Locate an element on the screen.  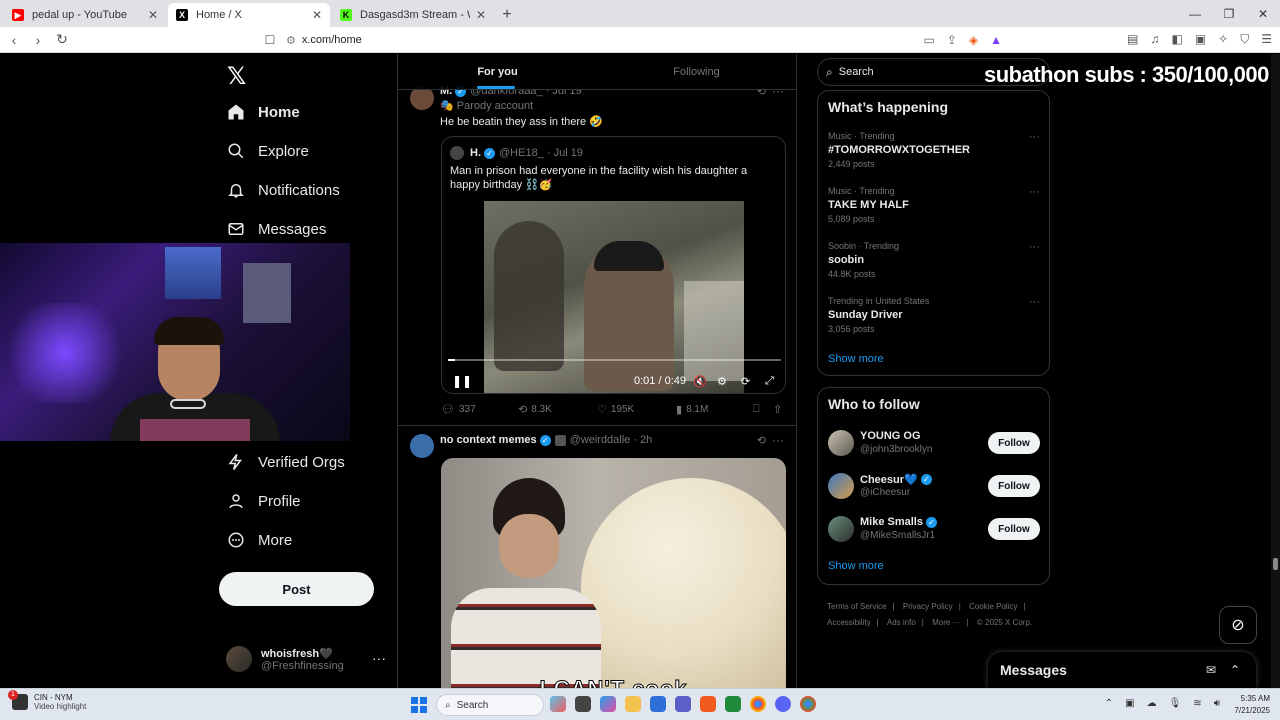
minimize-icon: — is located at coordinates (1195, 13).